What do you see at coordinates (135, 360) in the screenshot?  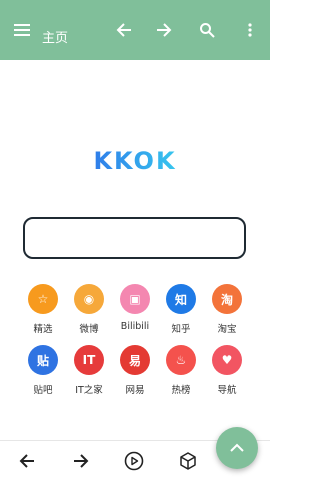 I see `netease-icon: 易` at bounding box center [135, 360].